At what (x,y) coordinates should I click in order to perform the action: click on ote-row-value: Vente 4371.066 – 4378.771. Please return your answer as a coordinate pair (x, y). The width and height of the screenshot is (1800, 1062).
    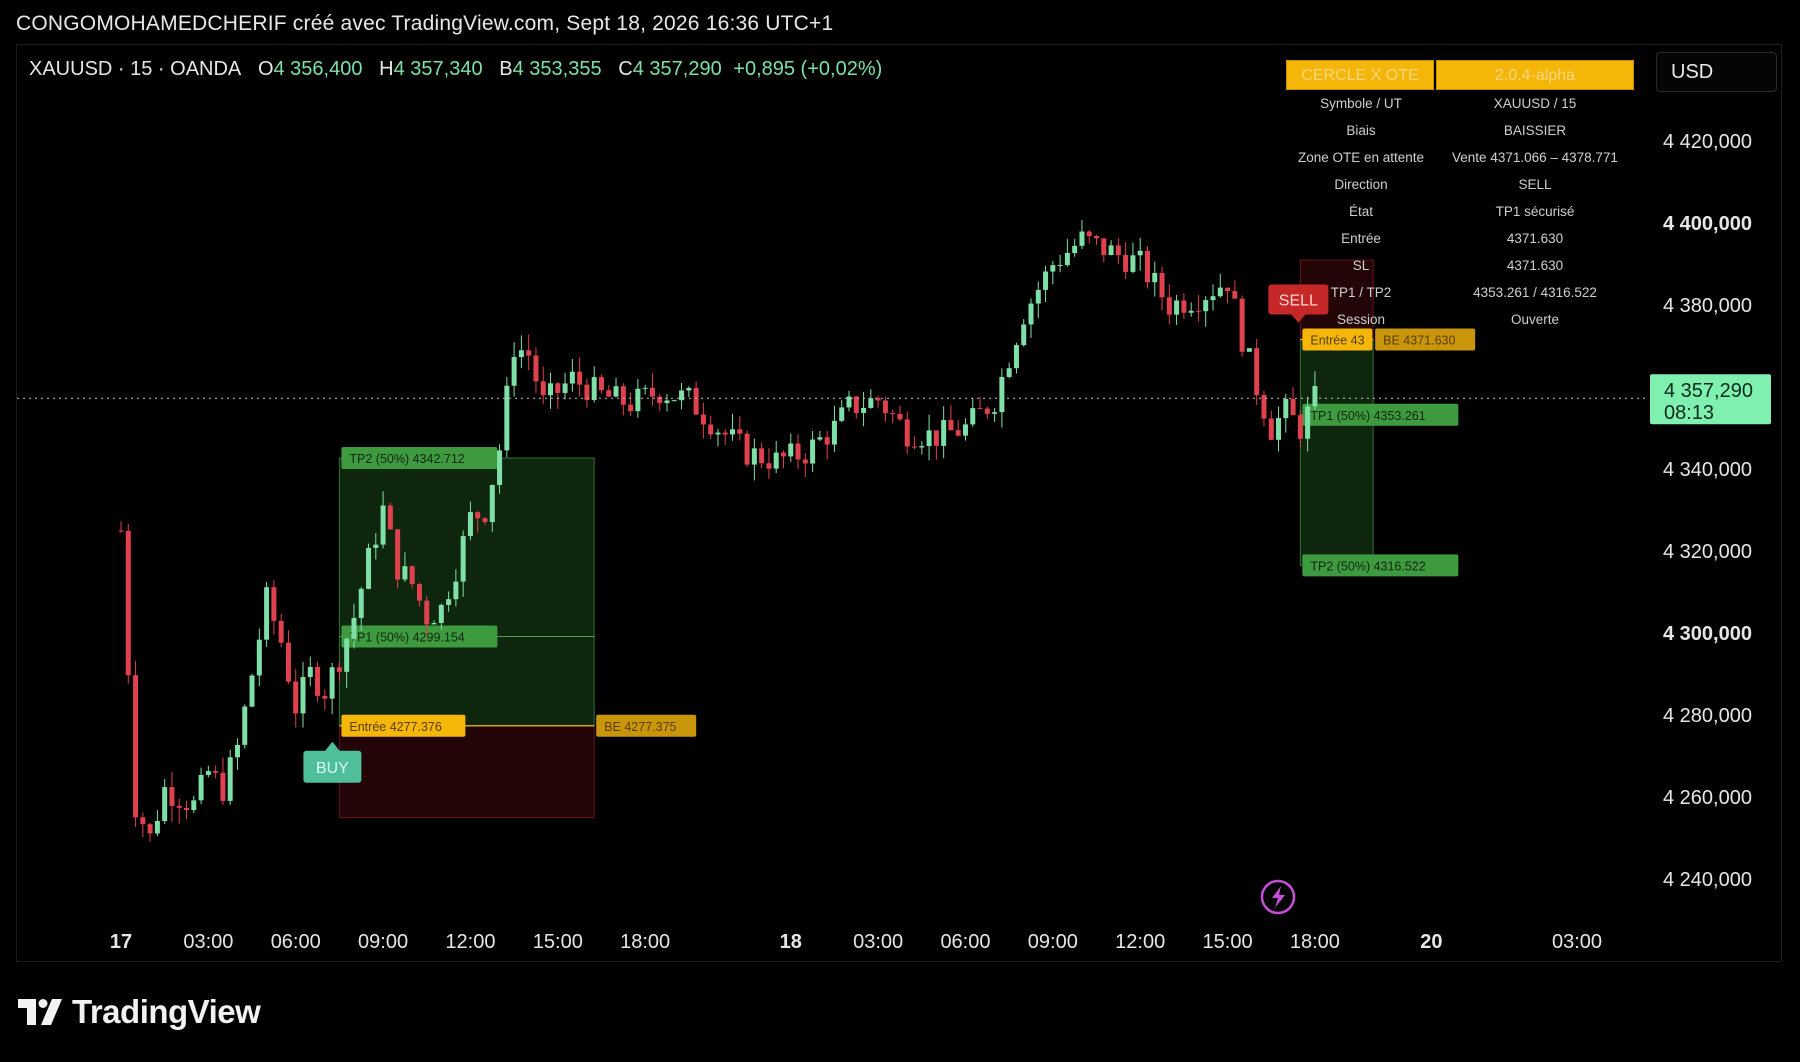
    Looking at the image, I should click on (1535, 157).